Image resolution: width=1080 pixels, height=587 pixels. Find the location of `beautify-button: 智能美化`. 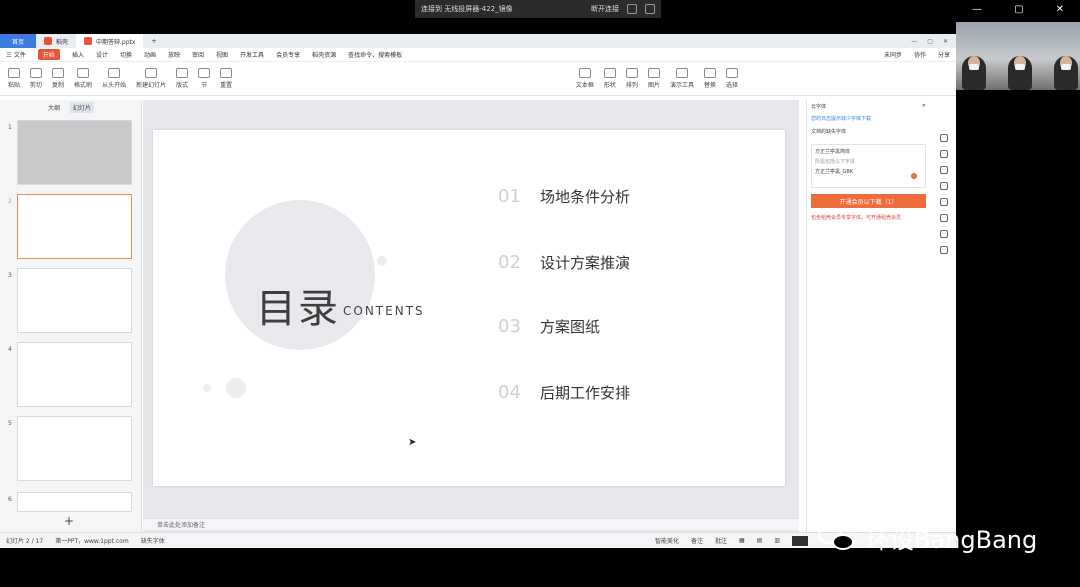

beautify-button: 智能美化 is located at coordinates (667, 540).